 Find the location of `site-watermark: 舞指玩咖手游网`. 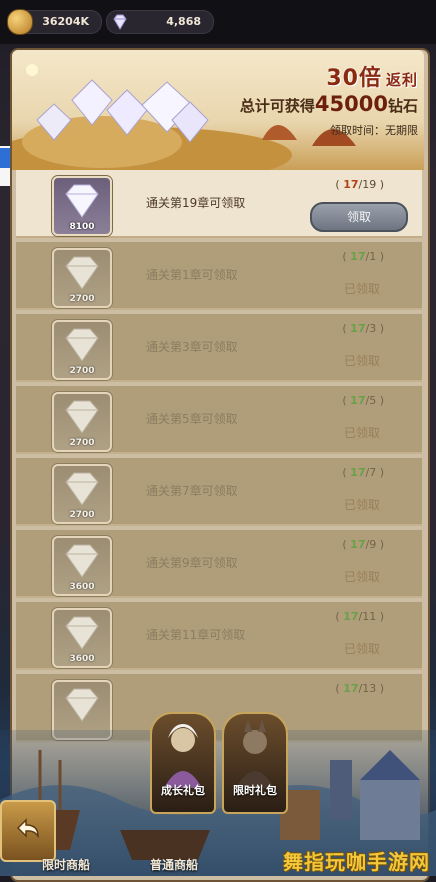

site-watermark: 舞指玩咖手游网 is located at coordinates (356, 862).